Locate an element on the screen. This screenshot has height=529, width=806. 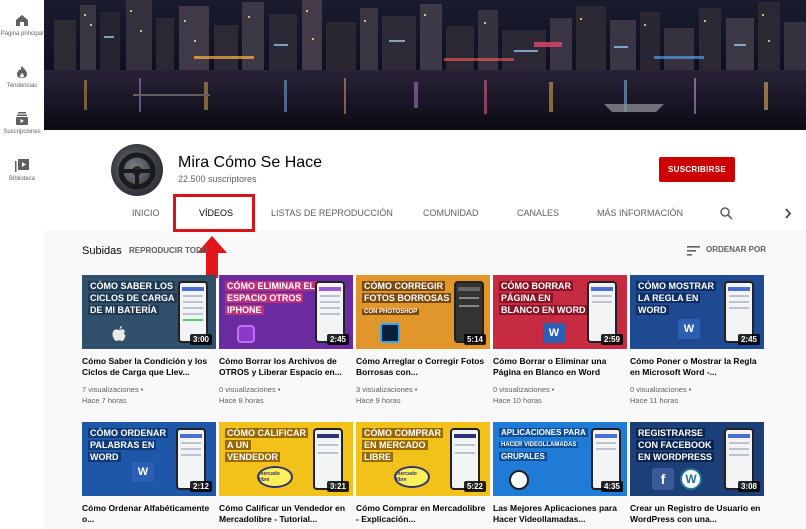
sort-icon is located at coordinates (693, 251).